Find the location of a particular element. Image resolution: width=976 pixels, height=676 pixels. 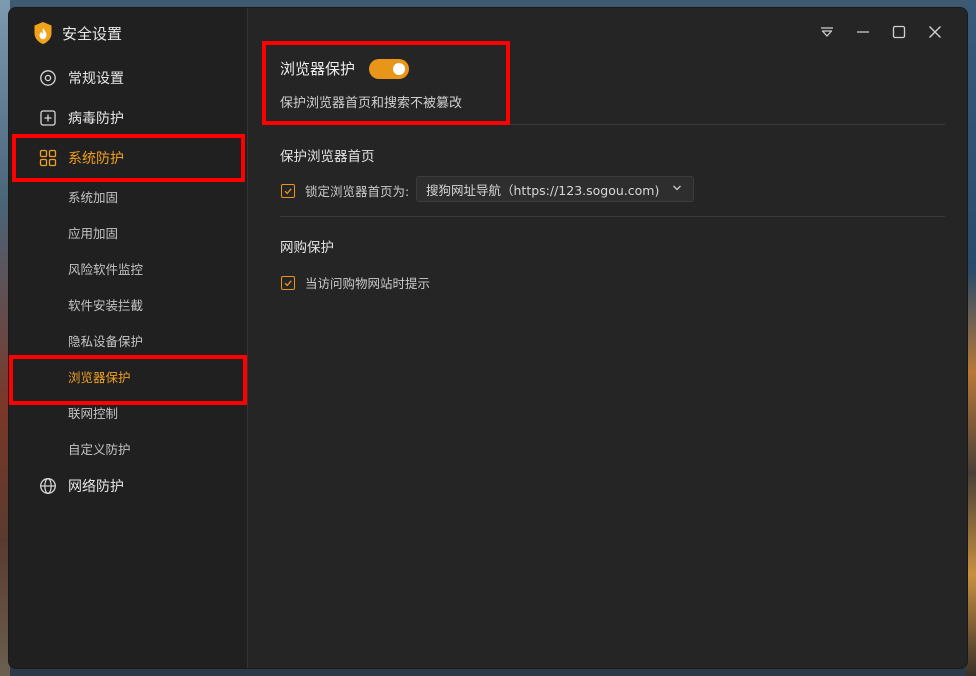

homepage-select: 搜狗网址导航（https://123.sogou.com) is located at coordinates (555, 189).